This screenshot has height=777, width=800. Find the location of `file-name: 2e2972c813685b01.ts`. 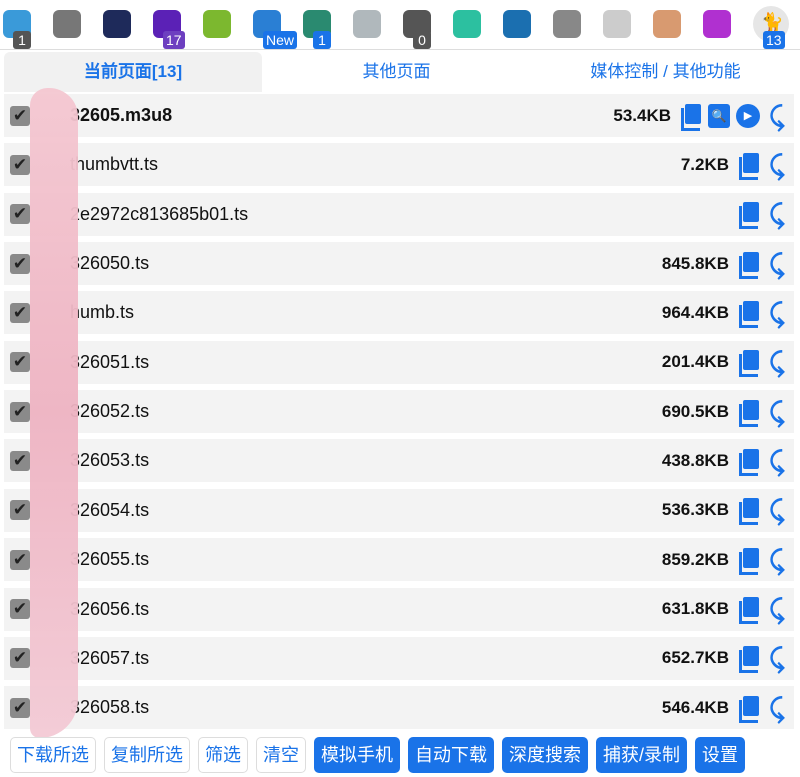

file-name: 2e2972c813685b01.ts is located at coordinates (399, 214).